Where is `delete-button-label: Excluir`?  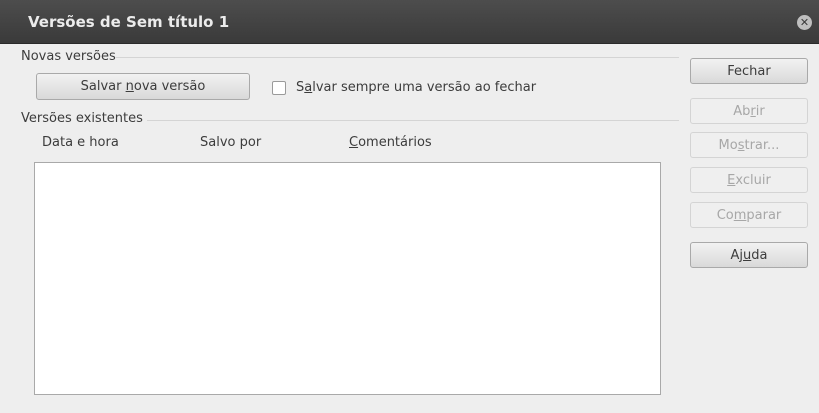 delete-button-label: Excluir is located at coordinates (749, 180).